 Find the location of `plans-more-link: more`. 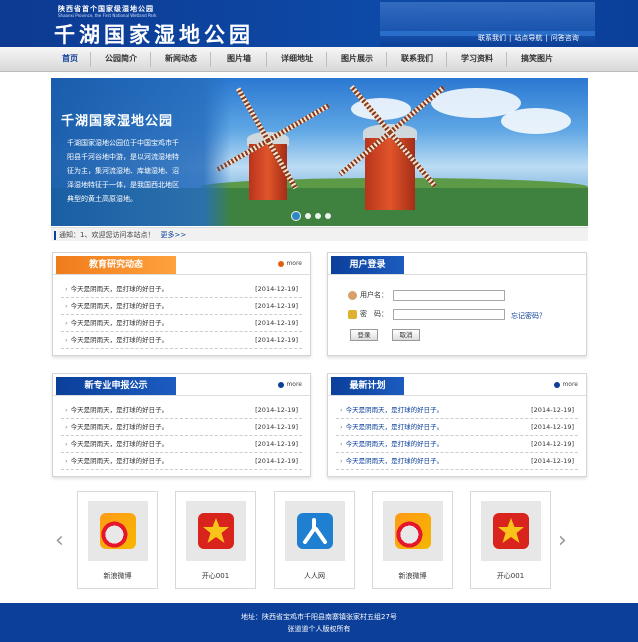

plans-more-link: more is located at coordinates (566, 384).